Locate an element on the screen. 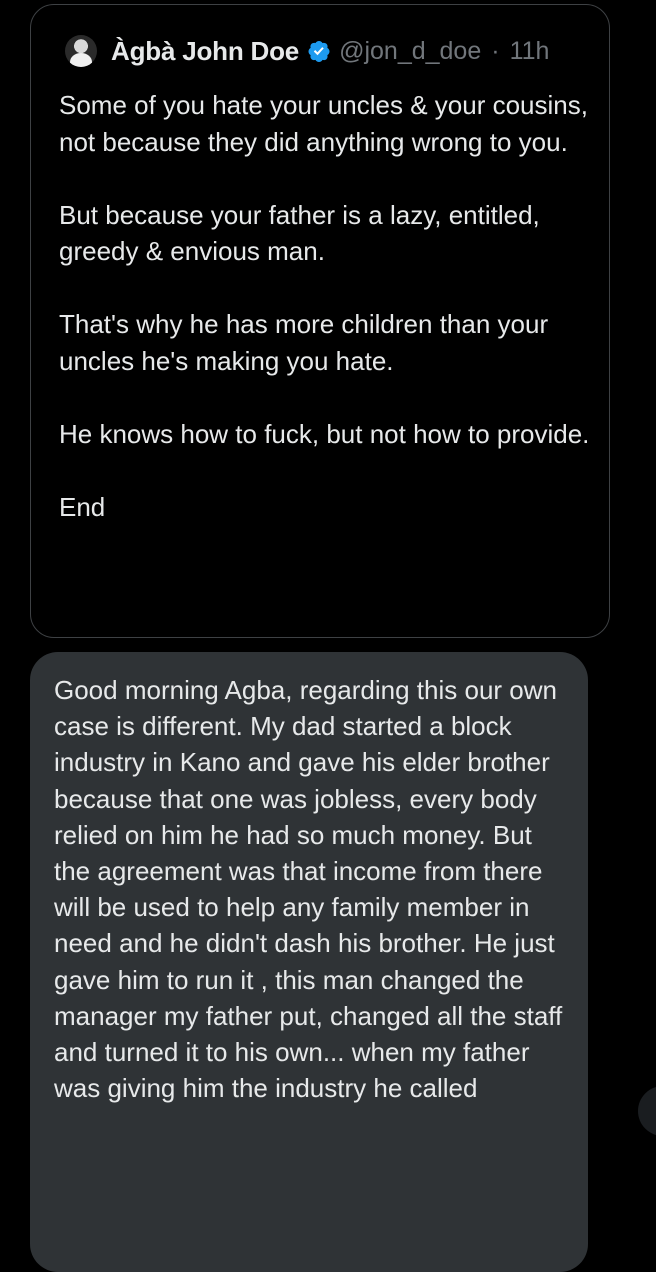 This screenshot has width=656, height=1272. verified-badge-icon is located at coordinates (319, 51).